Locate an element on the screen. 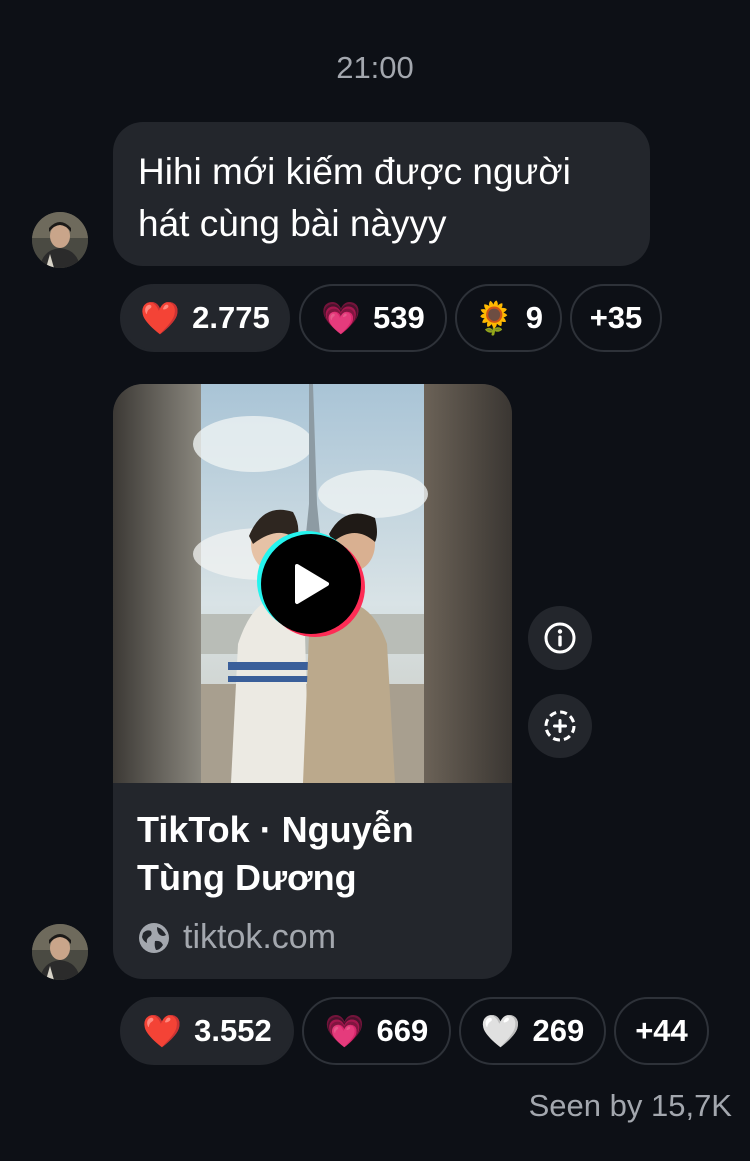 The width and height of the screenshot is (750, 1161). reaction-pink-heart: 💗 539 is located at coordinates (373, 318).